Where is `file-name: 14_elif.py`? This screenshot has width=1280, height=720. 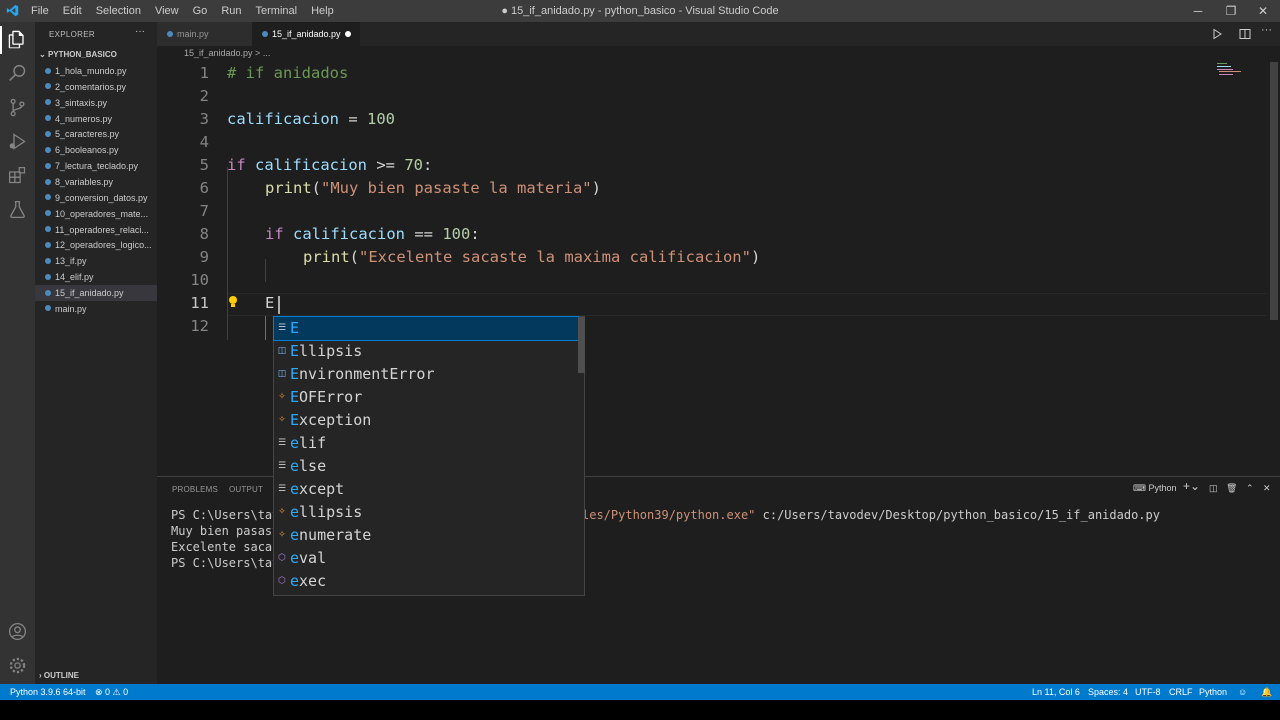
file-name: 14_elif.py is located at coordinates (74, 277).